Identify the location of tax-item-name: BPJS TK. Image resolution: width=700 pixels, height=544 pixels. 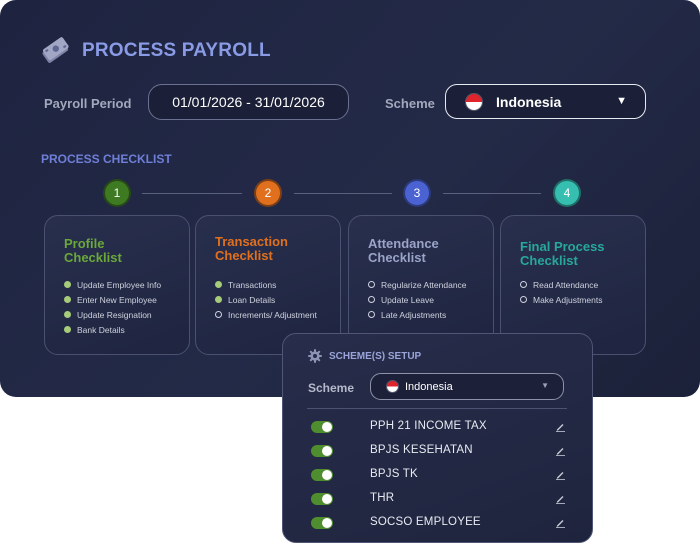
(394, 474).